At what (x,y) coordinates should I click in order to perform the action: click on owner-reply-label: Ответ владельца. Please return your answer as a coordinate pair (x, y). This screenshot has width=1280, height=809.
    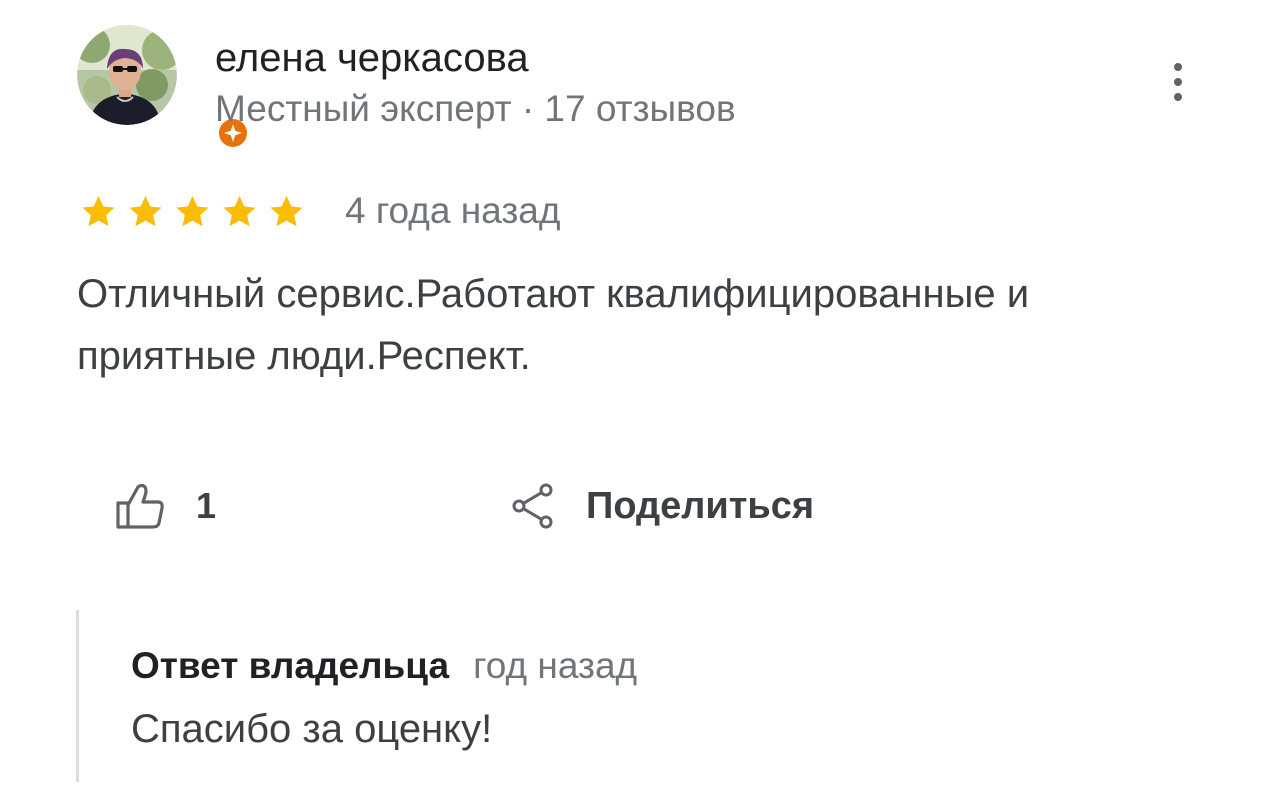
    Looking at the image, I should click on (290, 665).